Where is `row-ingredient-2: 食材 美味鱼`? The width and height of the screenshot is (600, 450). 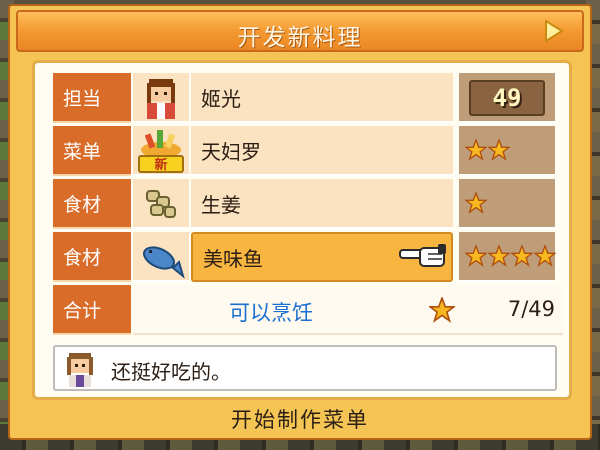 row-ingredient-2: 食材 美味鱼 is located at coordinates (308, 257).